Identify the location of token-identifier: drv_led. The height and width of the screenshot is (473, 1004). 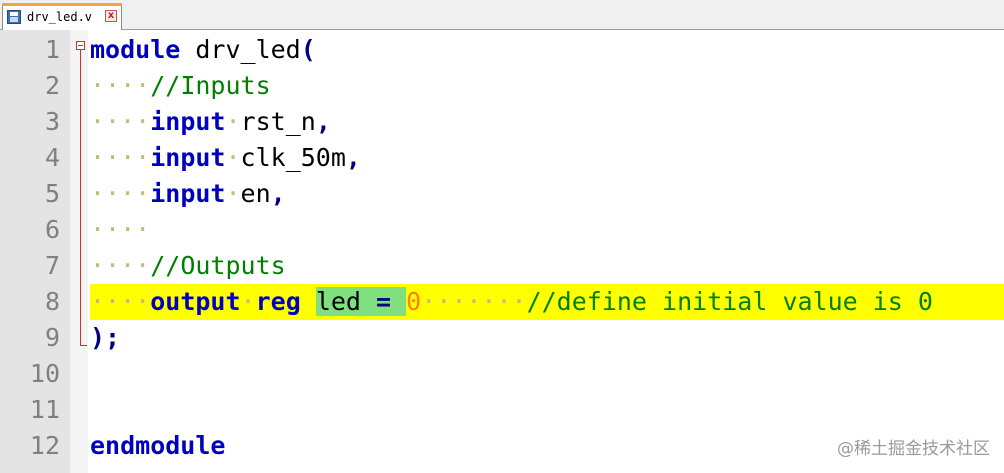
(240, 49).